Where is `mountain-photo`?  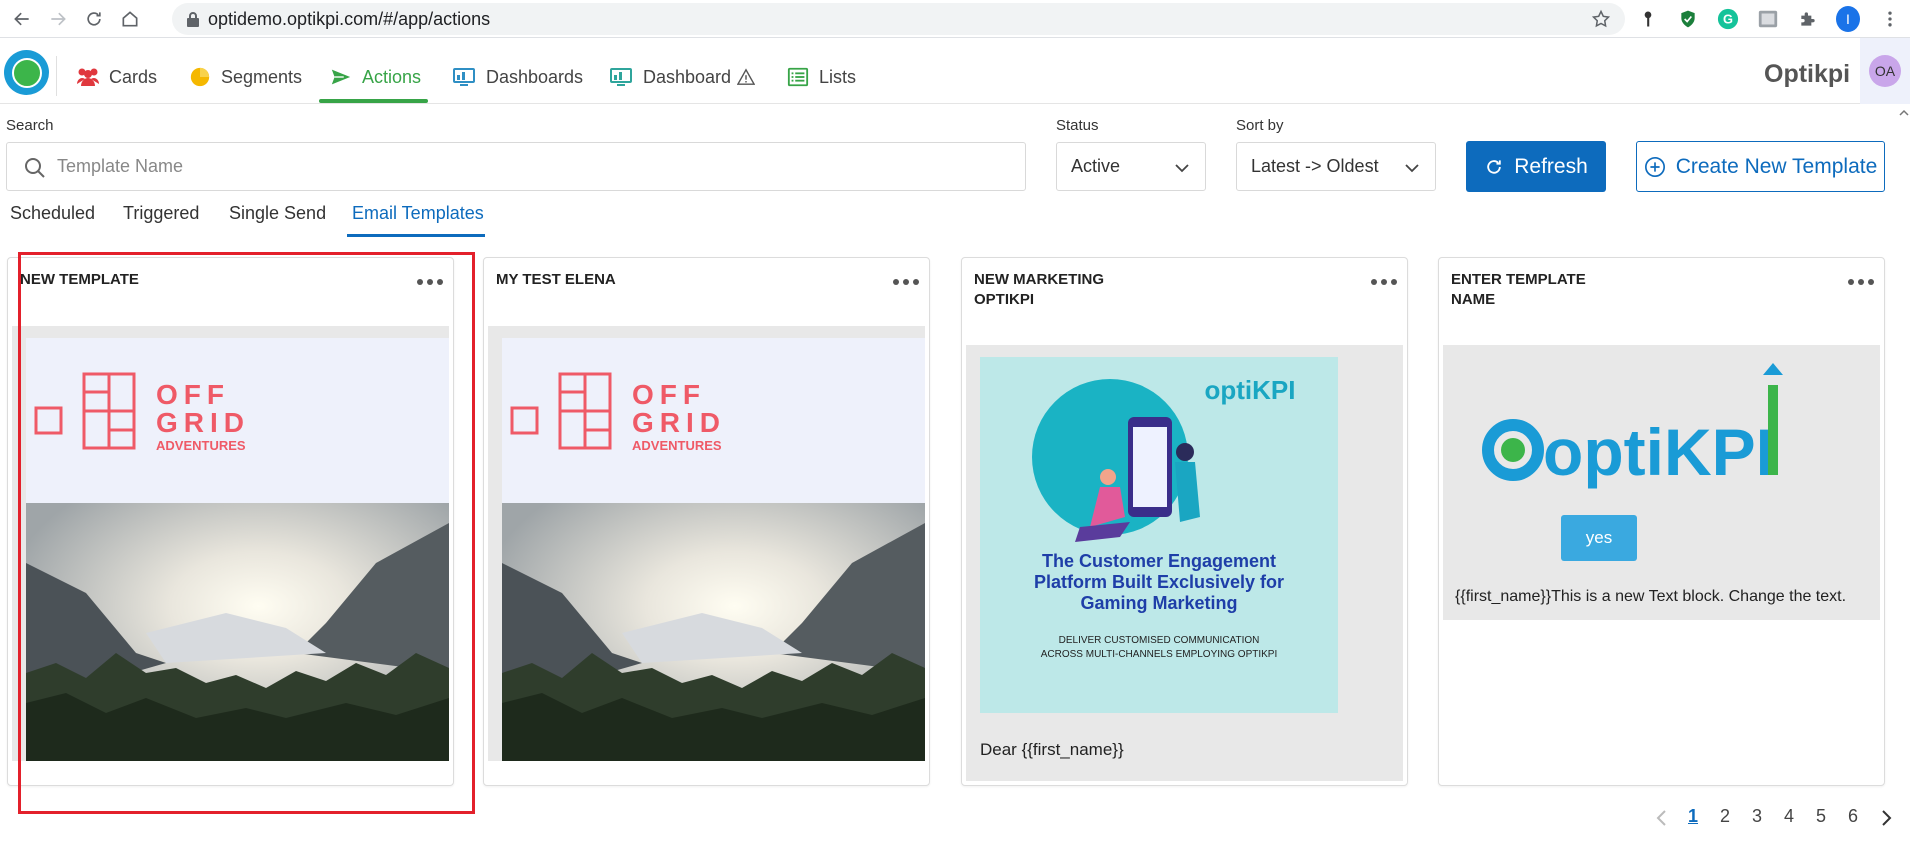 mountain-photo is located at coordinates (713, 632).